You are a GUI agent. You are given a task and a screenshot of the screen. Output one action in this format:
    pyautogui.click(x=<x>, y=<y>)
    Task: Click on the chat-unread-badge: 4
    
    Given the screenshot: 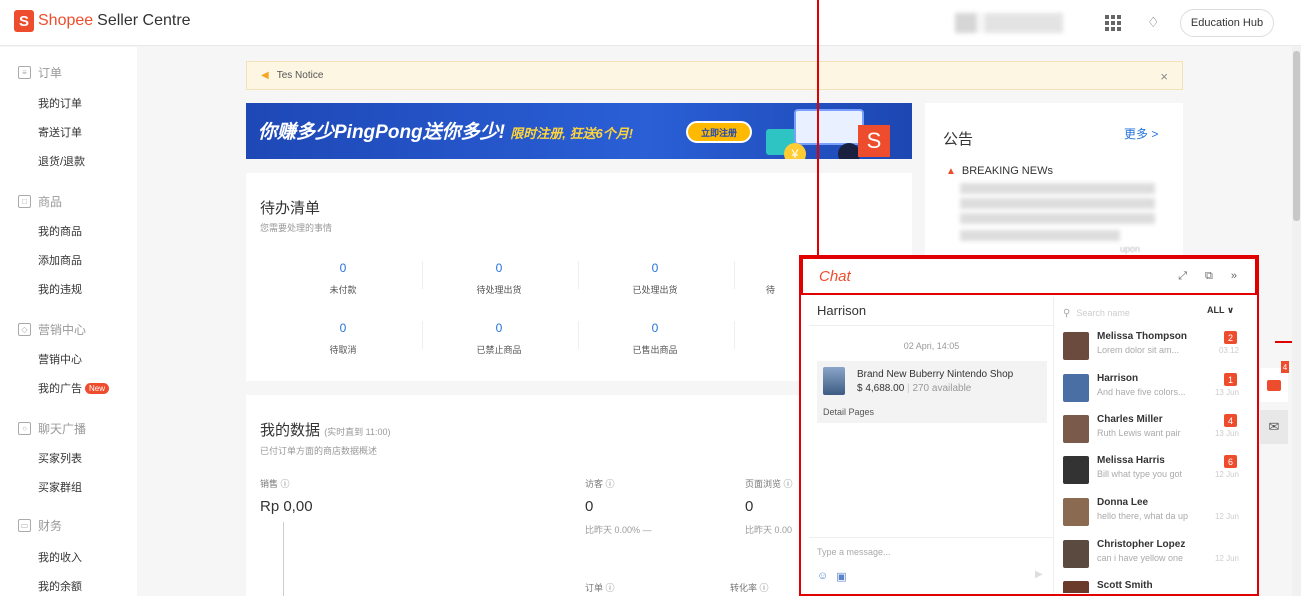 What is the action you would take?
    pyautogui.click(x=1285, y=367)
    